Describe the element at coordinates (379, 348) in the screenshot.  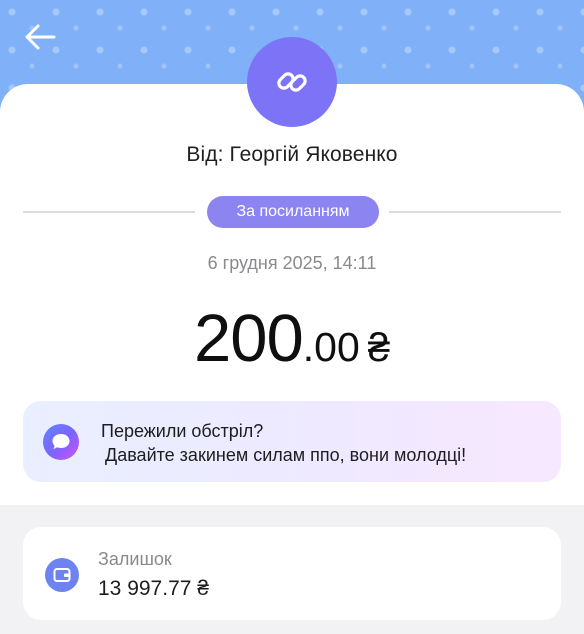
I see `amount-currency: ₴` at that location.